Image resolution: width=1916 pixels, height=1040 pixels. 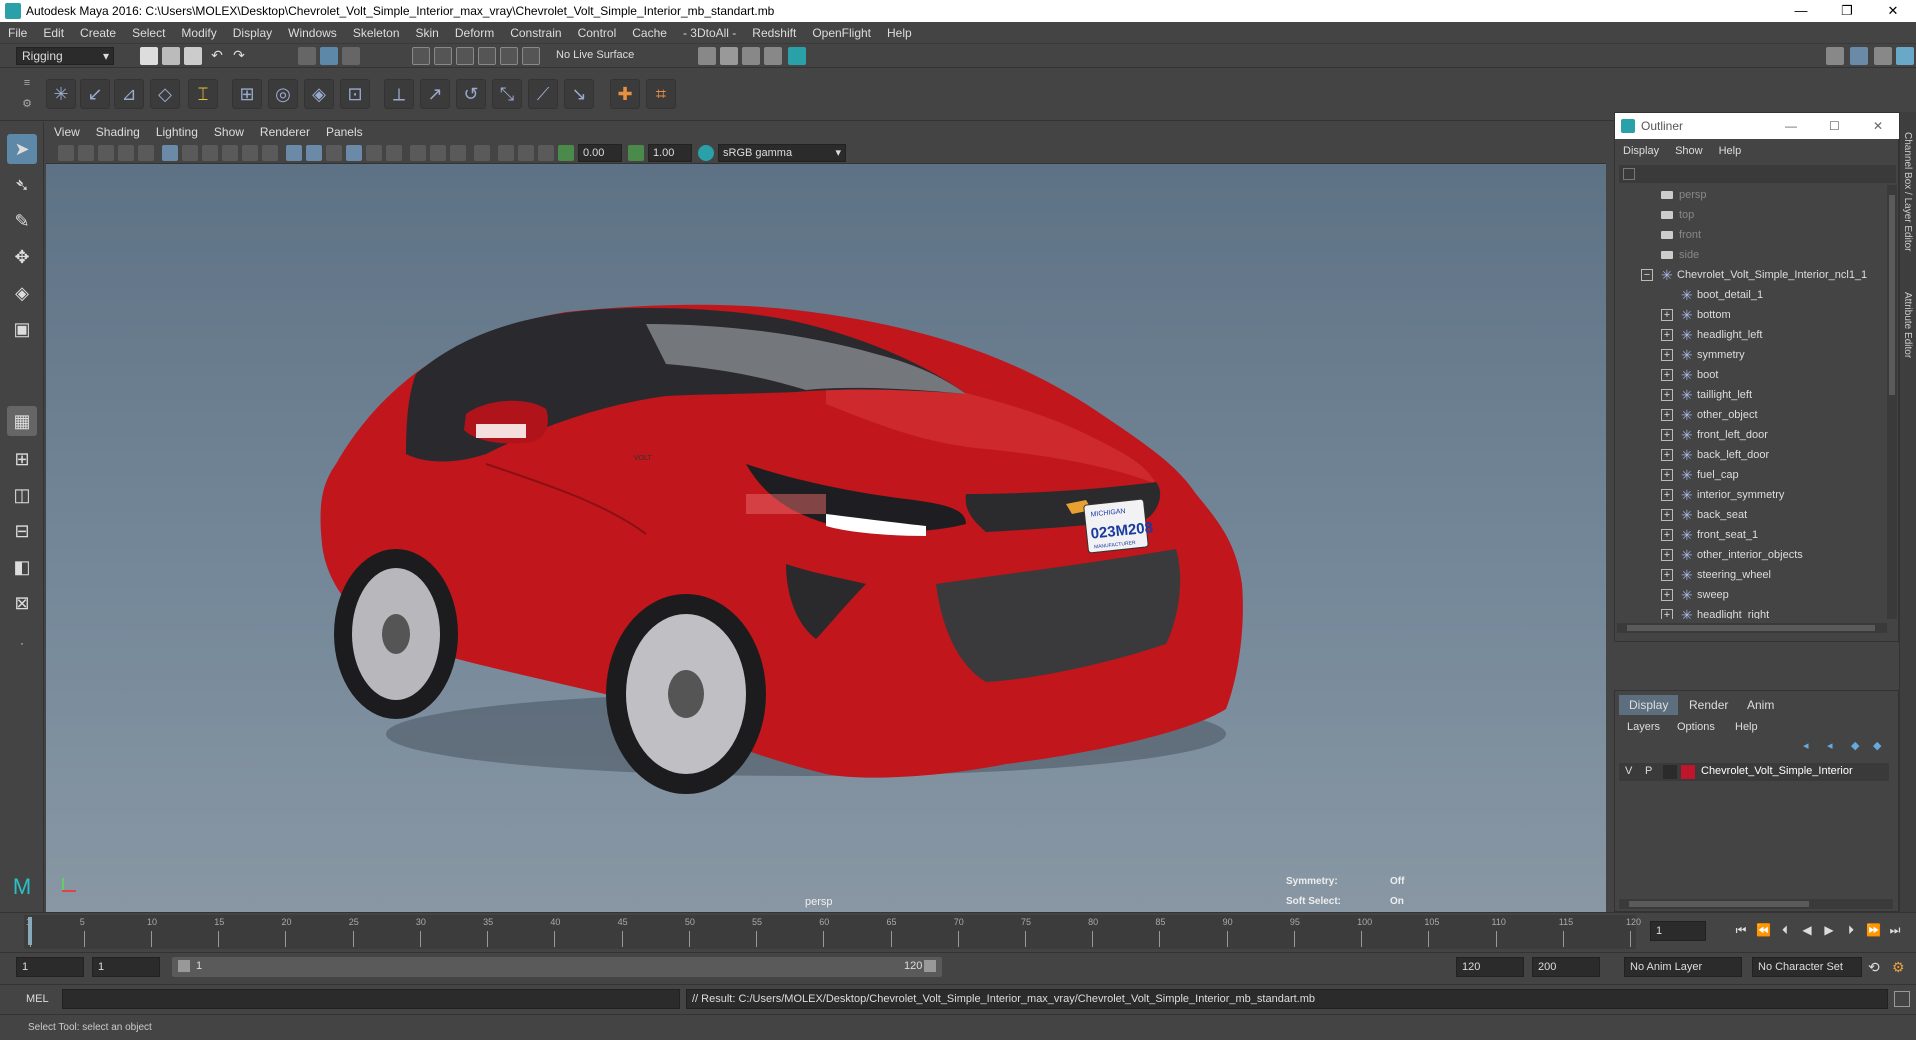 What do you see at coordinates (1751, 275) in the screenshot?
I see `tree-item-root: − ✳ Chevrolet_Volt_Simple_Interior_ncl1_1` at bounding box center [1751, 275].